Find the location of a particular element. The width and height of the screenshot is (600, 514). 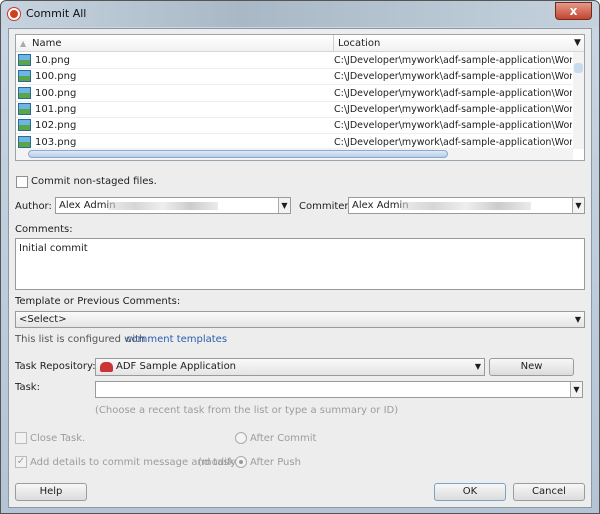

file-name: 101.png is located at coordinates (56, 109).